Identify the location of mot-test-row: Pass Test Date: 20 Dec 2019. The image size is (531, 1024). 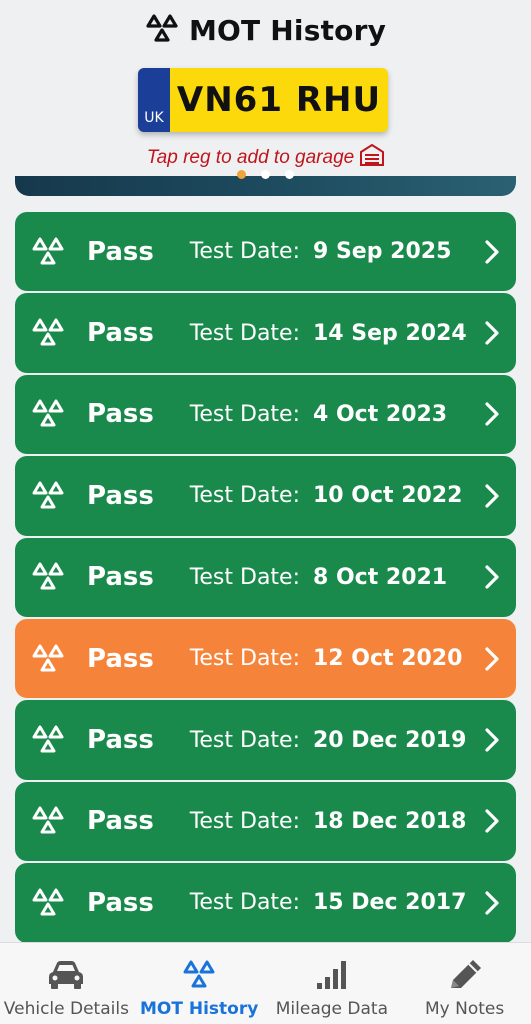
(265, 740).